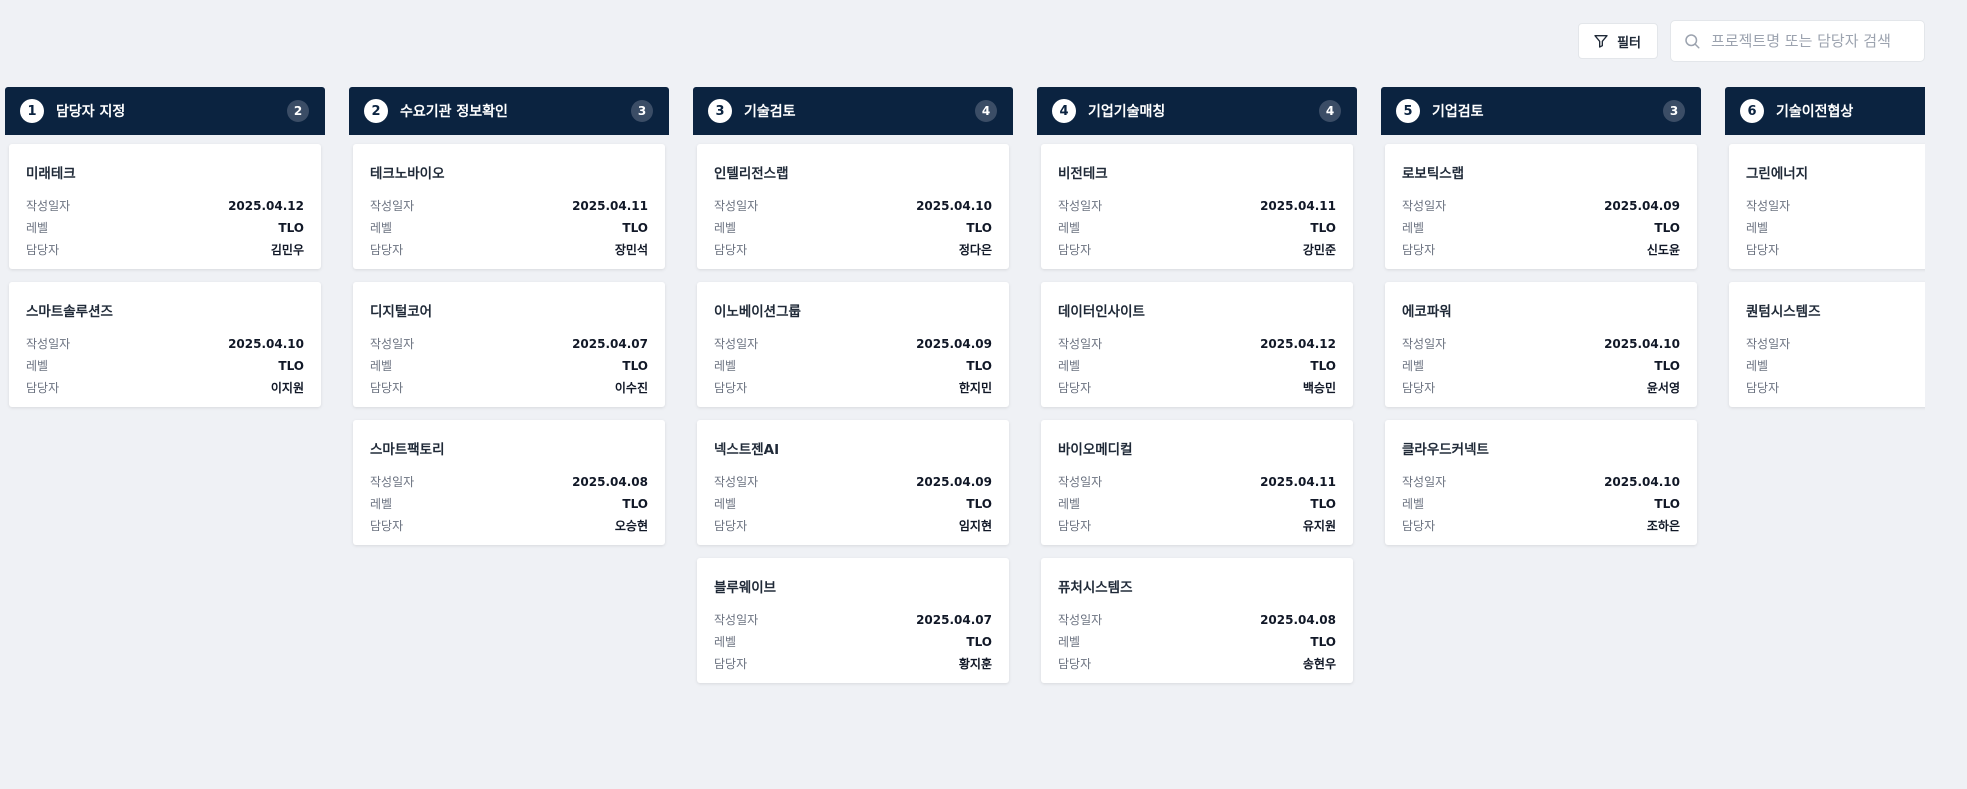 The image size is (1967, 789). What do you see at coordinates (91, 112) in the screenshot?
I see `column-title: 담당자 지정` at bounding box center [91, 112].